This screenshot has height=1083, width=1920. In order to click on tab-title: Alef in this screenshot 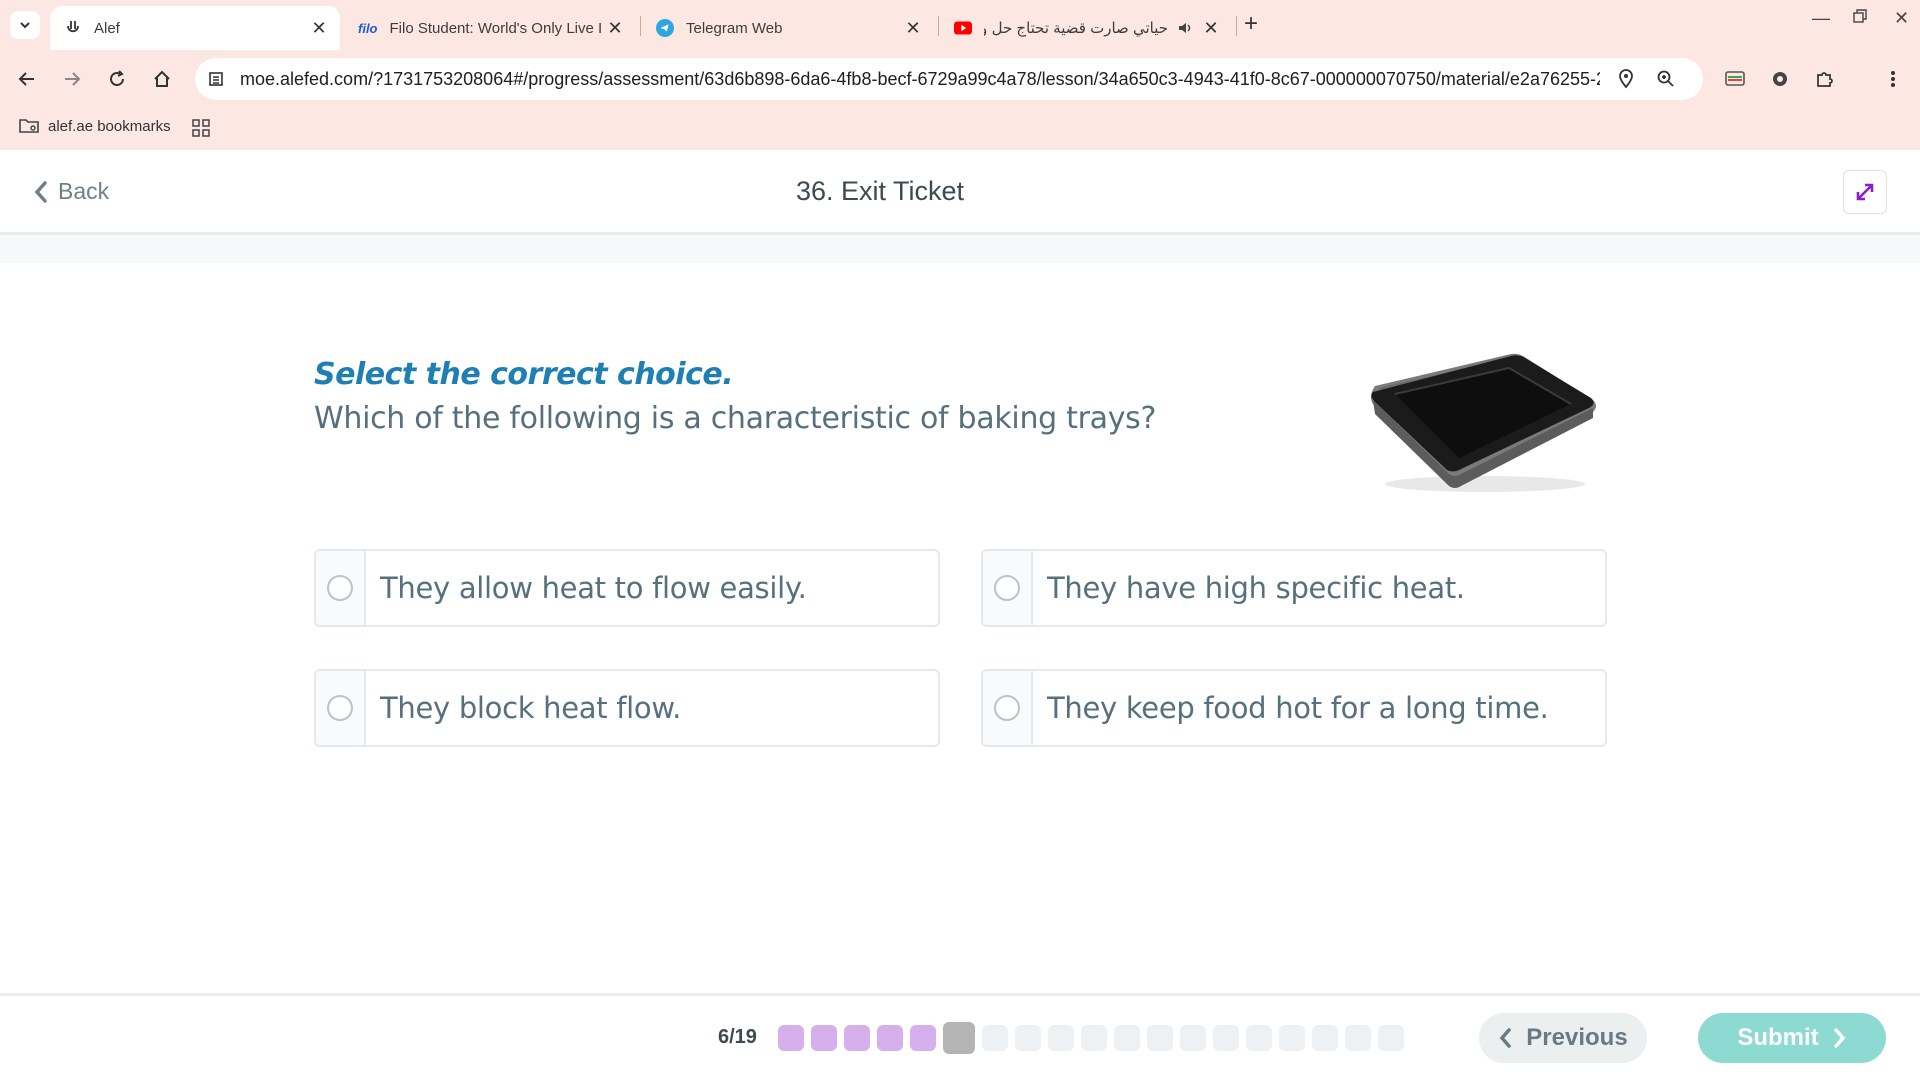, I will do `click(107, 28)`.